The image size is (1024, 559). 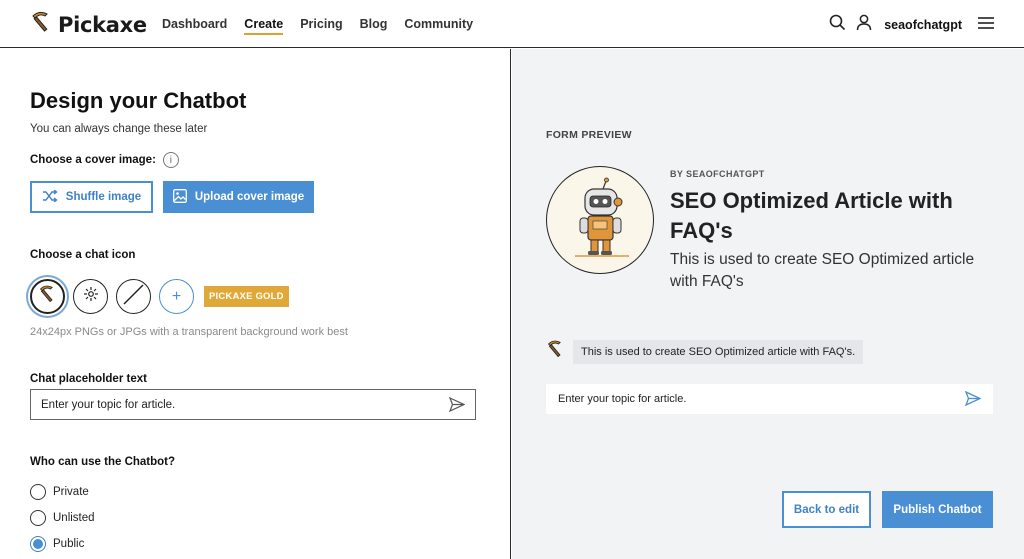 I want to click on access-option-private: Private, so click(x=59, y=492).